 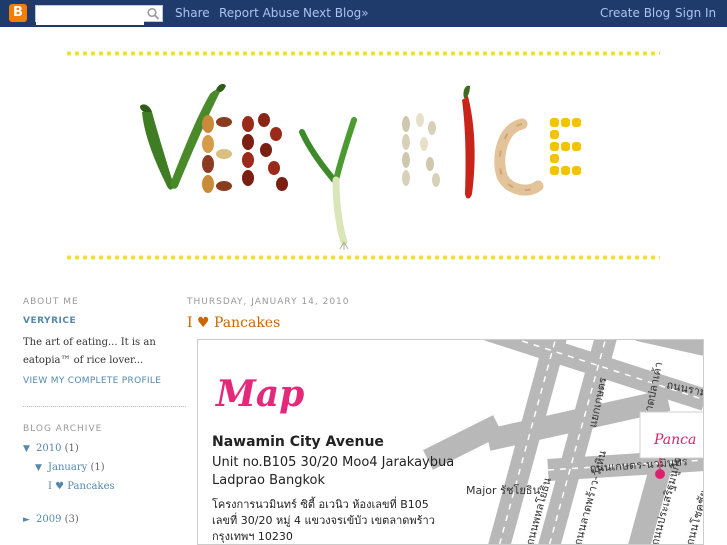 I want to click on profile-name-link: VERYRICE, so click(x=49, y=321).